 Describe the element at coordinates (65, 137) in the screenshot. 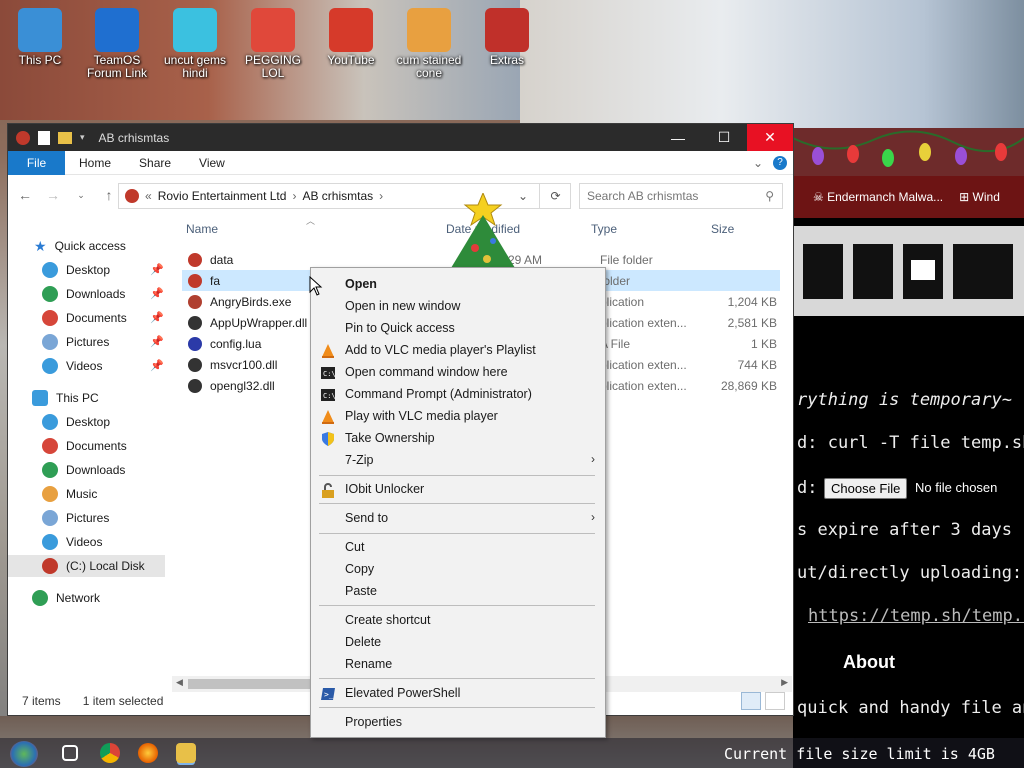

I see `new-folder-quick-icon` at that location.